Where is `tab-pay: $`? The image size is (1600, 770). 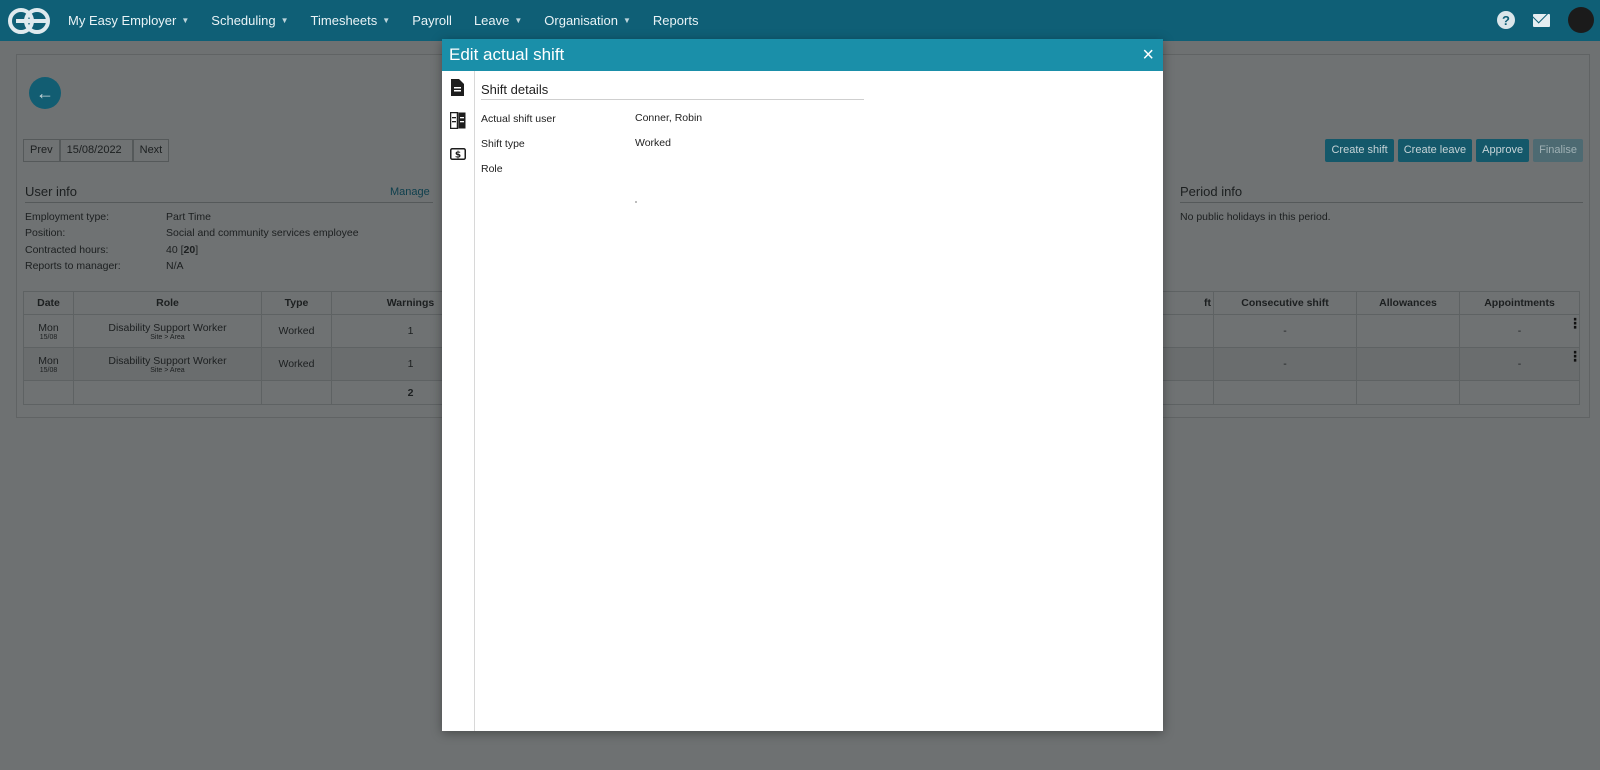
tab-pay: $ is located at coordinates (458, 153).